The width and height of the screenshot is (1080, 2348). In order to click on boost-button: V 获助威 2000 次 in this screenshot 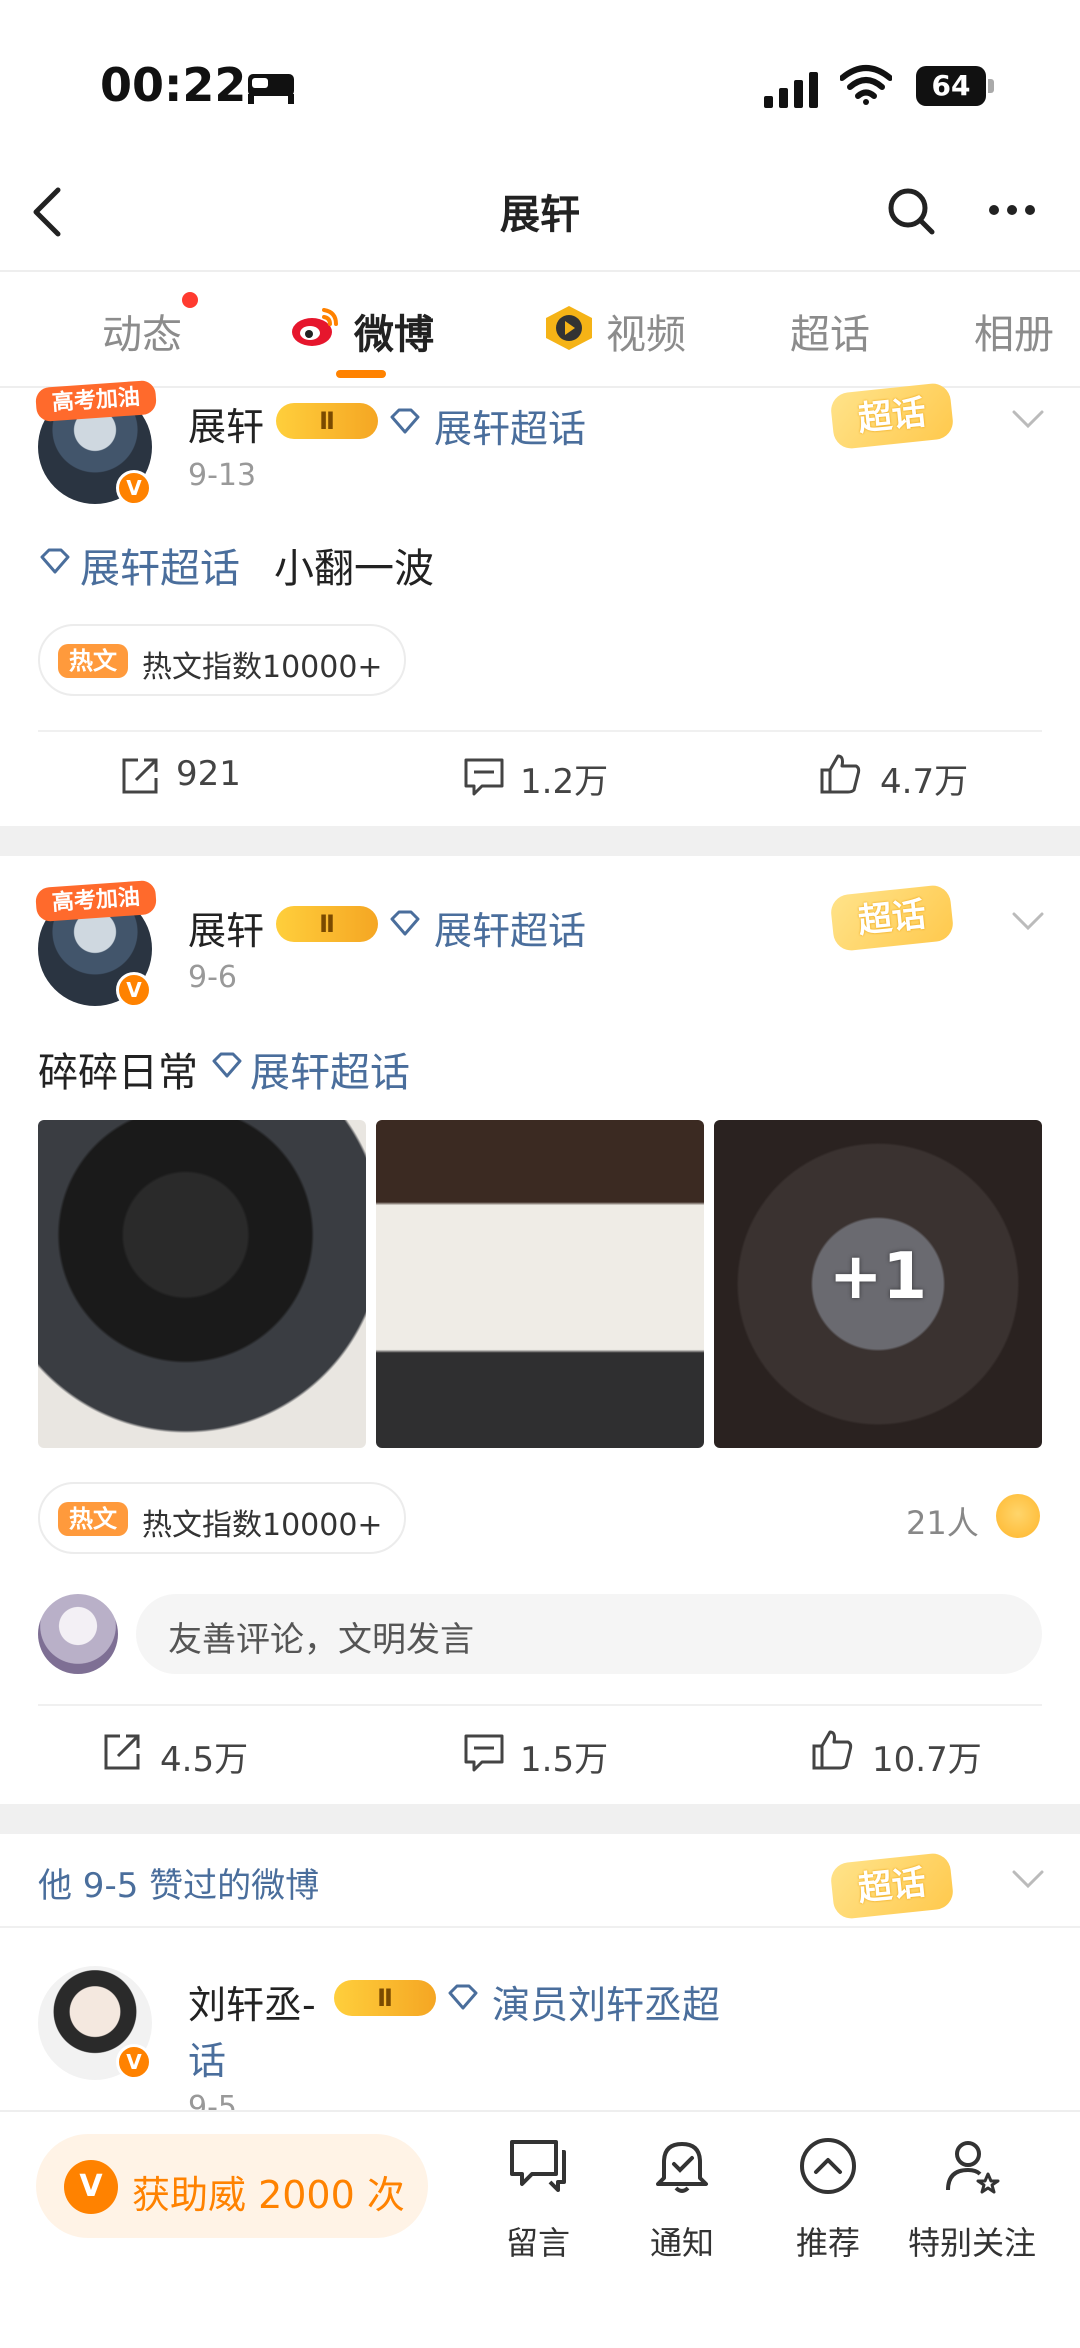, I will do `click(232, 2186)`.